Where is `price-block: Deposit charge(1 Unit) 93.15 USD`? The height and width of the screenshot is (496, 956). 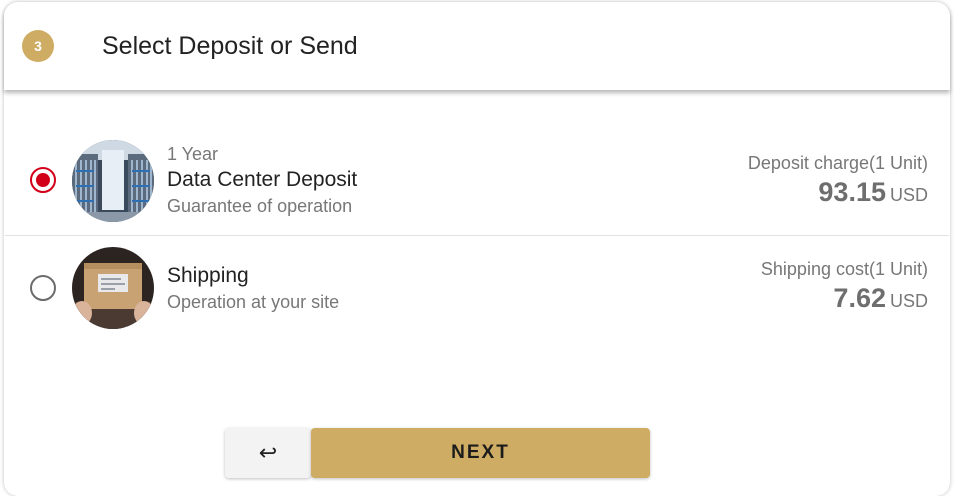
price-block: Deposit charge(1 Unit) 93.15 USD is located at coordinates (838, 179).